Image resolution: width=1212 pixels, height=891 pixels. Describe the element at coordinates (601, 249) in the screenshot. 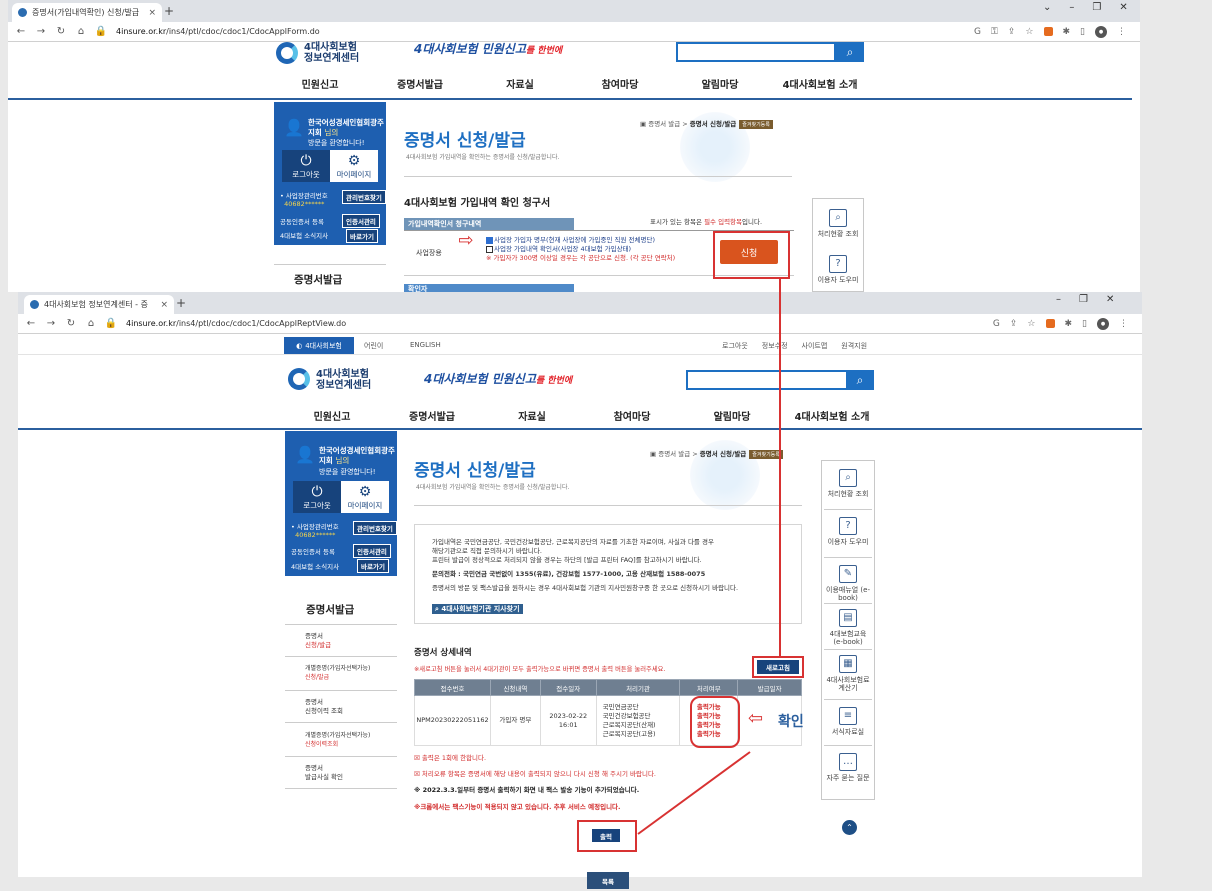

I see `option-enrollment-cert: 사업장 가입내역 확인서(사업장 4대보험 가입상태)` at that location.